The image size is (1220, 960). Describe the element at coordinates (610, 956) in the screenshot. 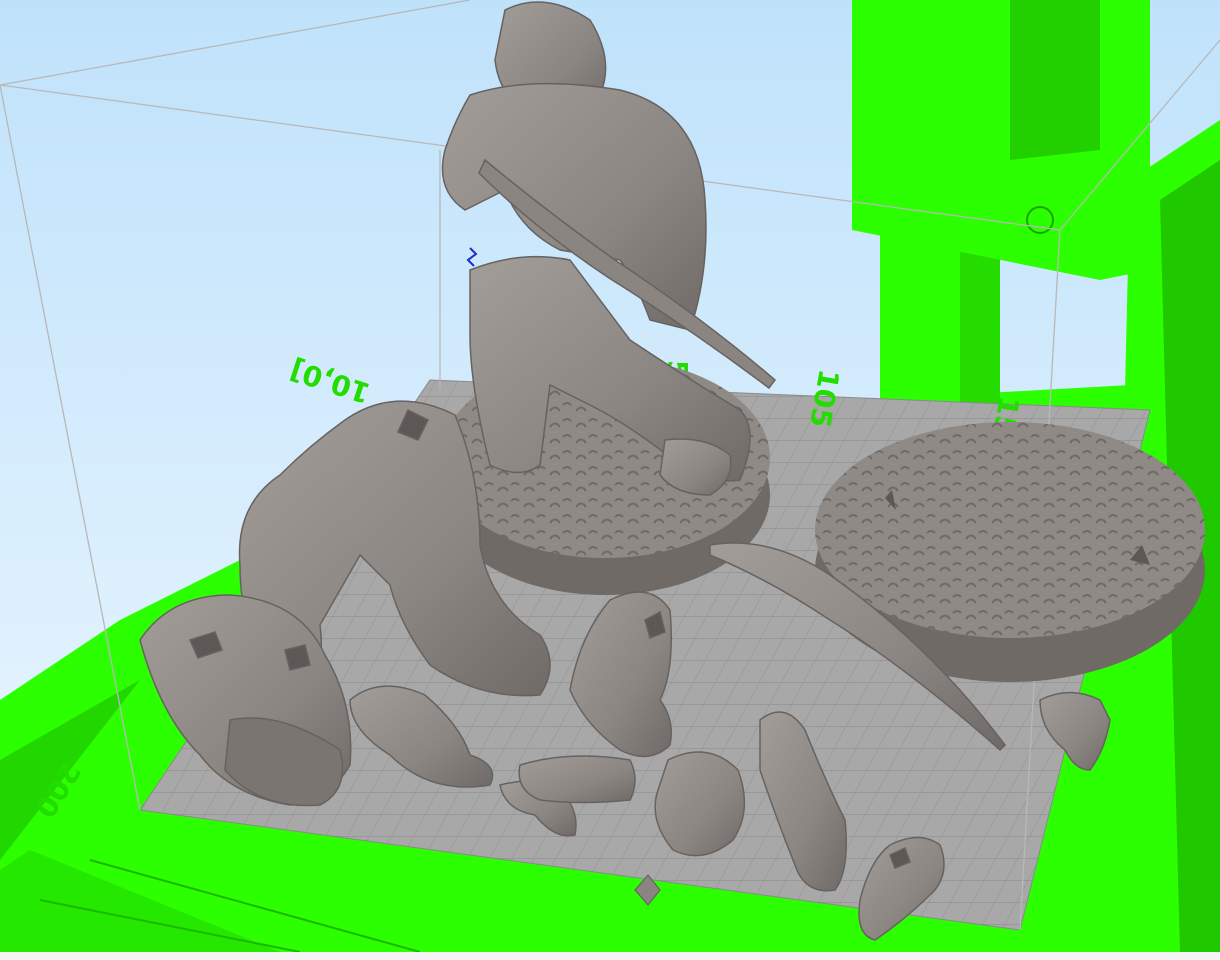

I see `status-strip` at that location.